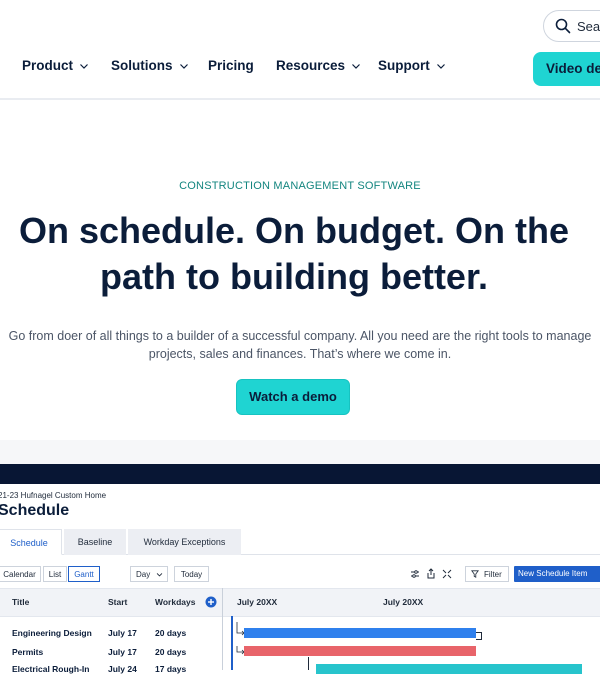 The image size is (600, 674). I want to click on tab-baseline: Baseline, so click(95, 542).